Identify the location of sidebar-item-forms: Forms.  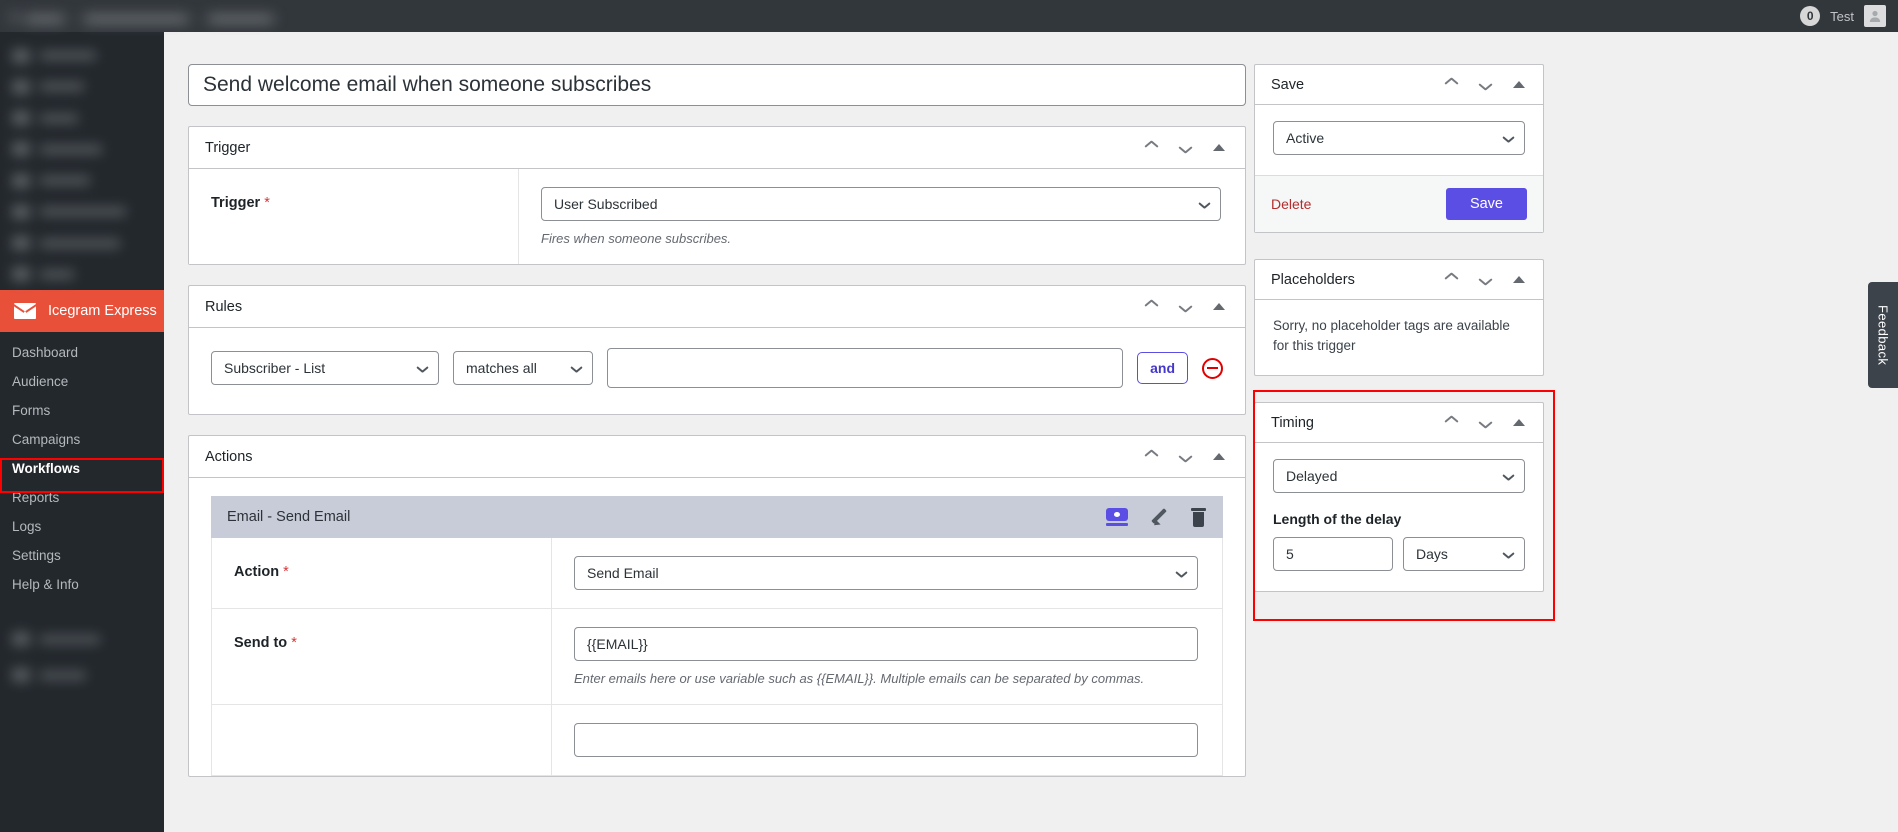
(82, 410).